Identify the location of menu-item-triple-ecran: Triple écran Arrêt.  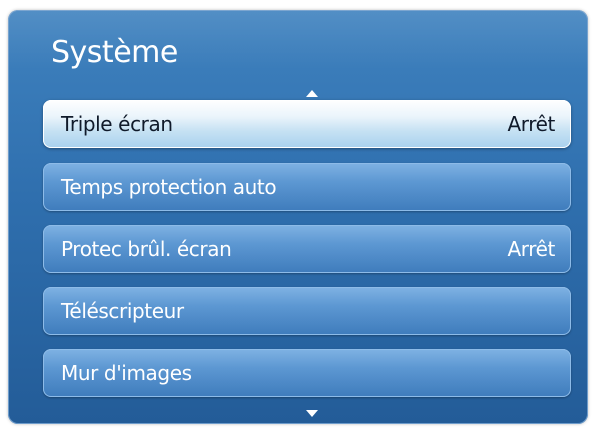
(307, 124).